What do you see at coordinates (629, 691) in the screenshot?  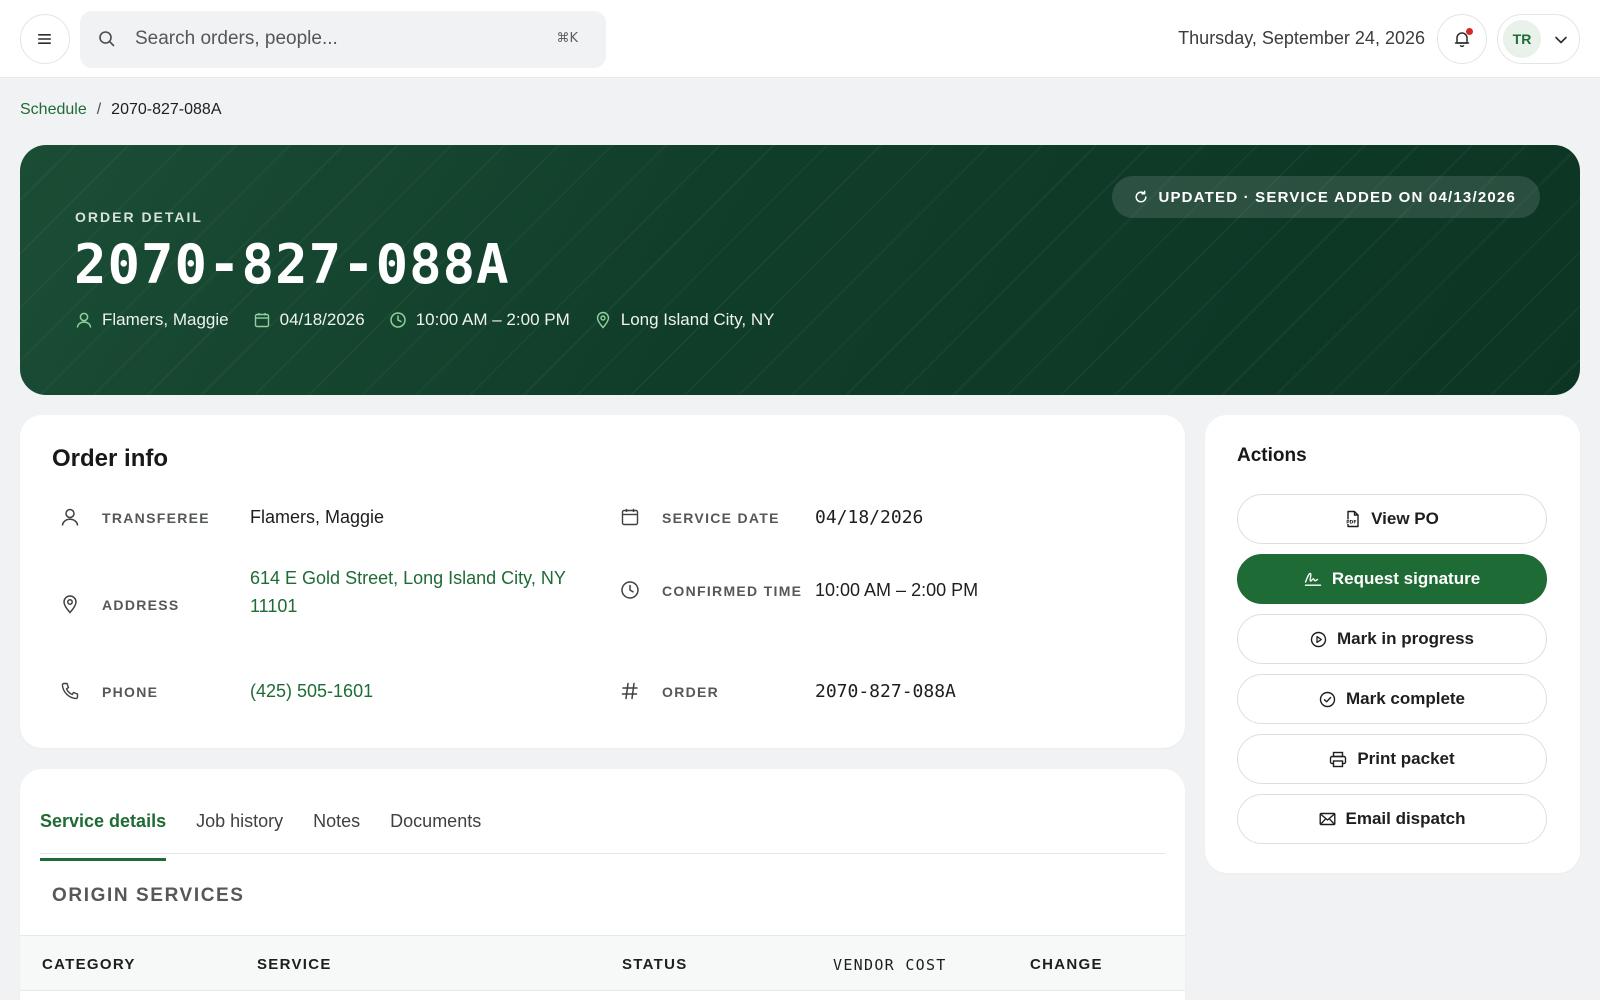 I see `hash-icon` at bounding box center [629, 691].